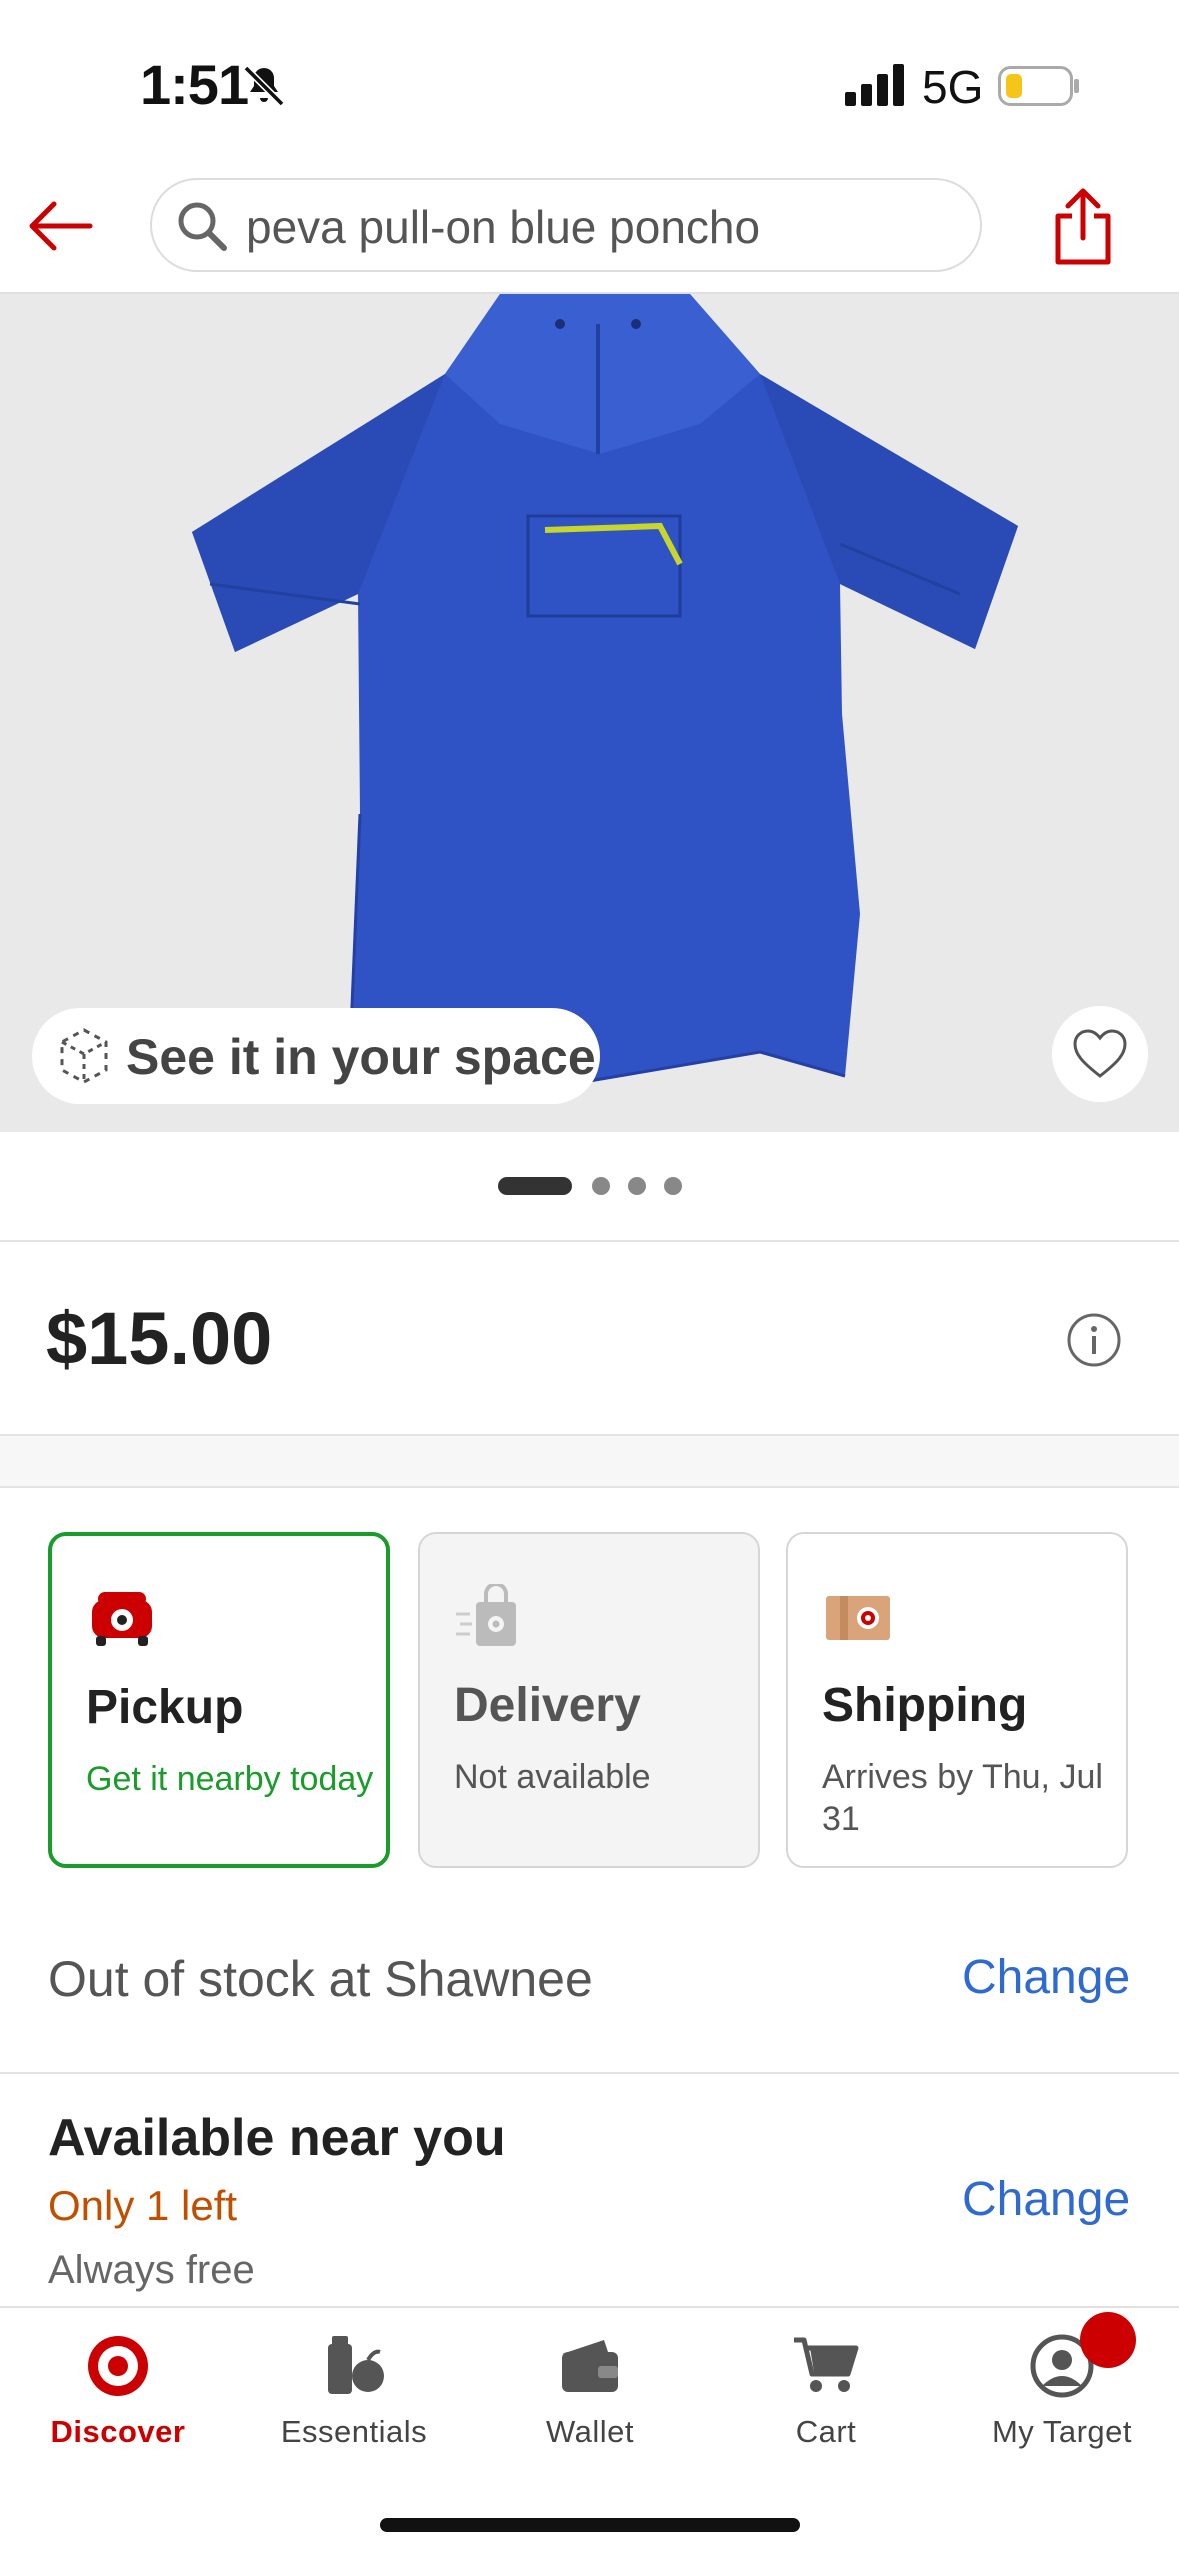 Image resolution: width=1179 pixels, height=2558 pixels. I want to click on fulfillment-card-shipping: Shipping Arrives by Thu, Jul 31, so click(957, 1700).